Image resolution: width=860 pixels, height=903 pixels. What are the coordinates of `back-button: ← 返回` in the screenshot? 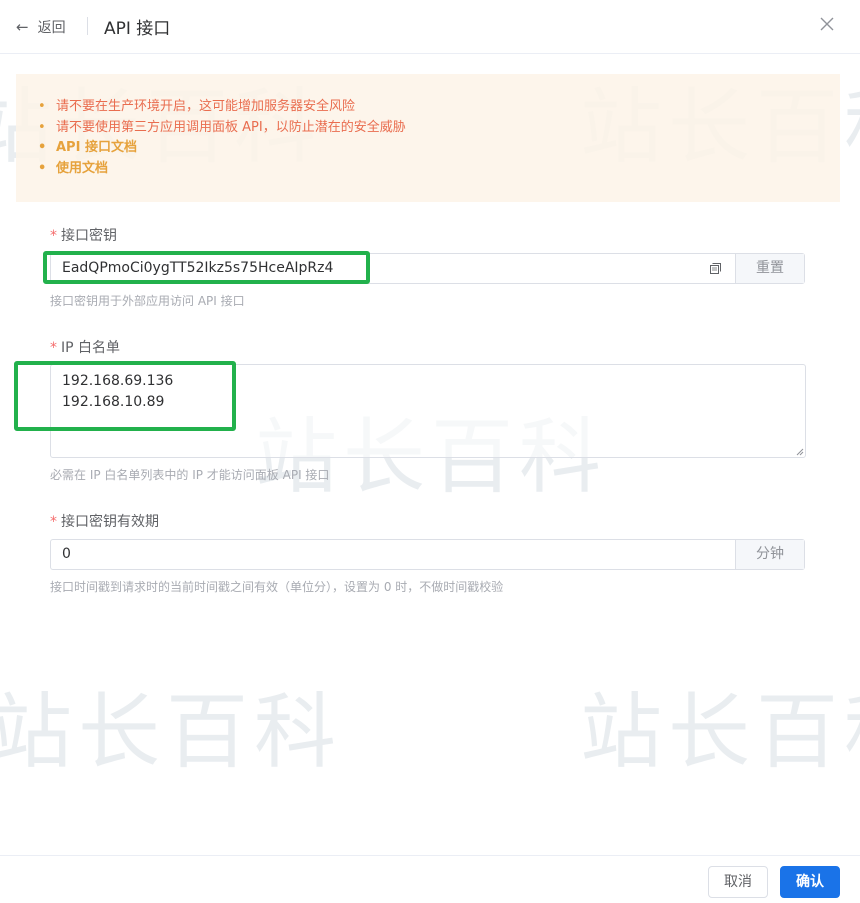 It's located at (41, 27).